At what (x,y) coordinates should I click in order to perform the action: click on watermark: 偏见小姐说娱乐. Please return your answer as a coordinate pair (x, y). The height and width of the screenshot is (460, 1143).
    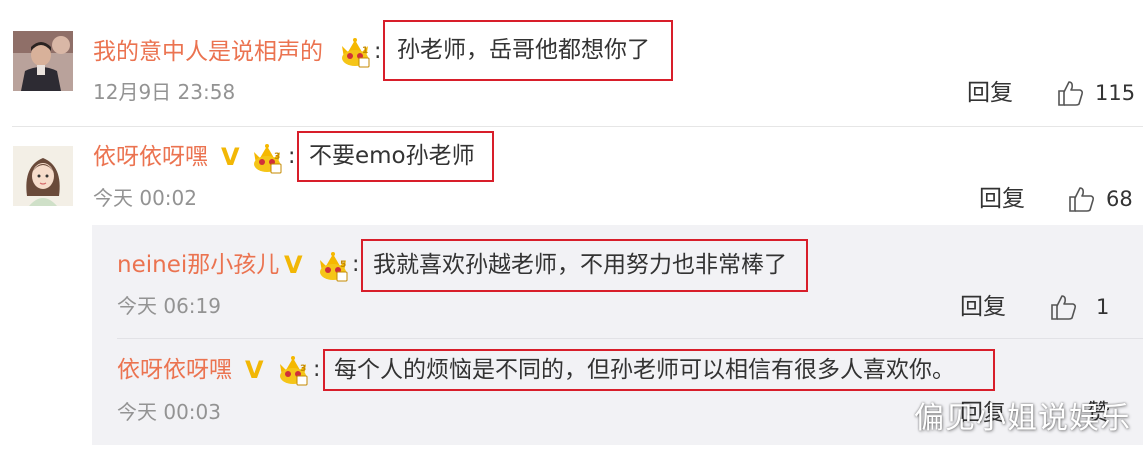
    Looking at the image, I should click on (1022, 418).